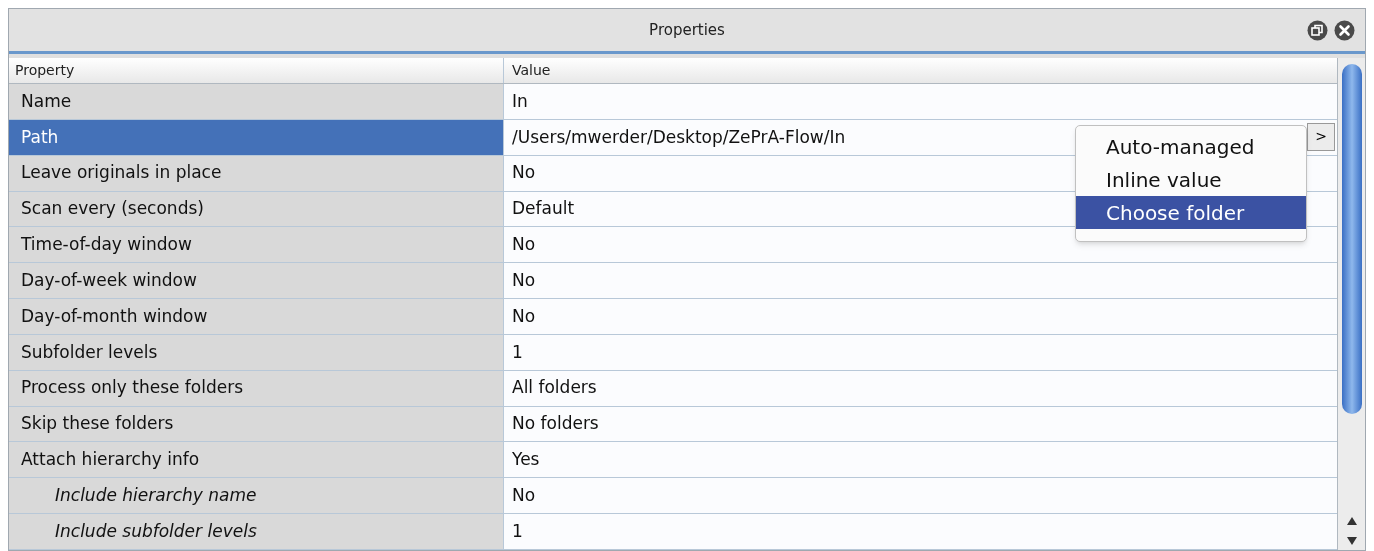  Describe the element at coordinates (1191, 179) in the screenshot. I see `menu-item: Inline value` at that location.